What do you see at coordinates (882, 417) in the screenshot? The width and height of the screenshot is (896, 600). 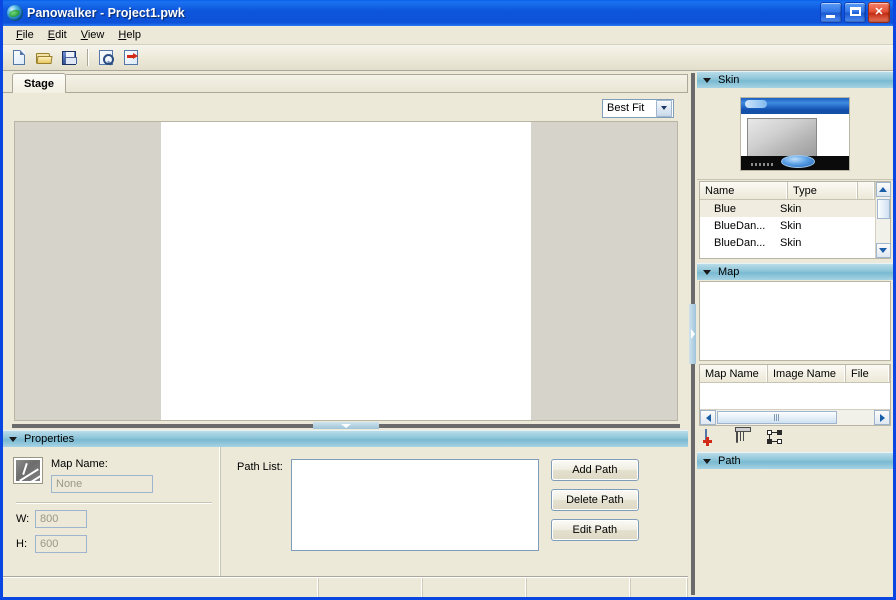 I see `scroll-right-button` at bounding box center [882, 417].